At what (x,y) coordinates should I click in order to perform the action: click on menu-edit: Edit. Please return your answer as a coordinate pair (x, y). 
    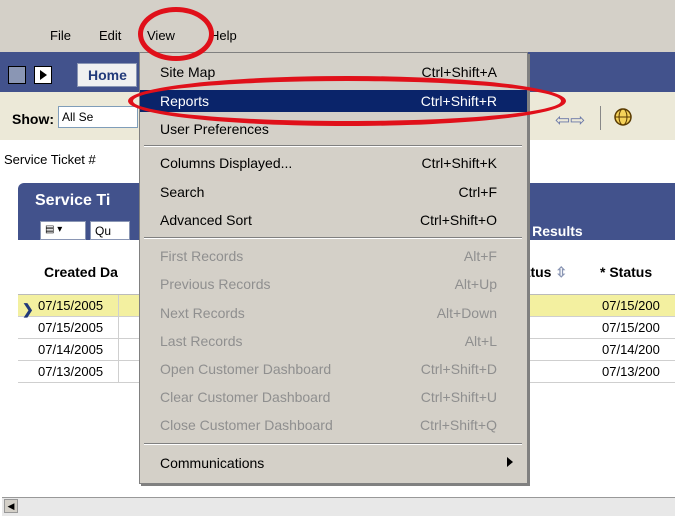
    Looking at the image, I should click on (110, 35).